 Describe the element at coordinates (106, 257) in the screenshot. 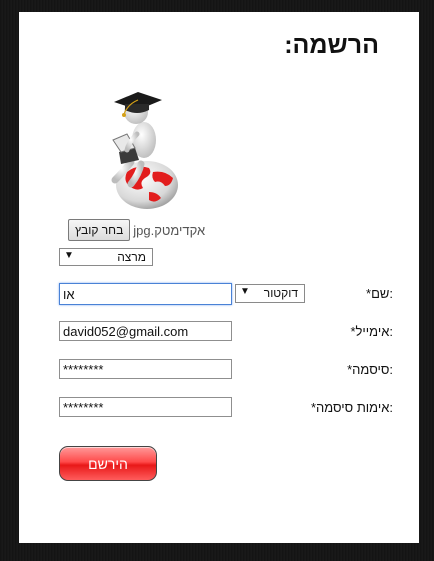

I see `role-select: ▼ מרצה` at that location.